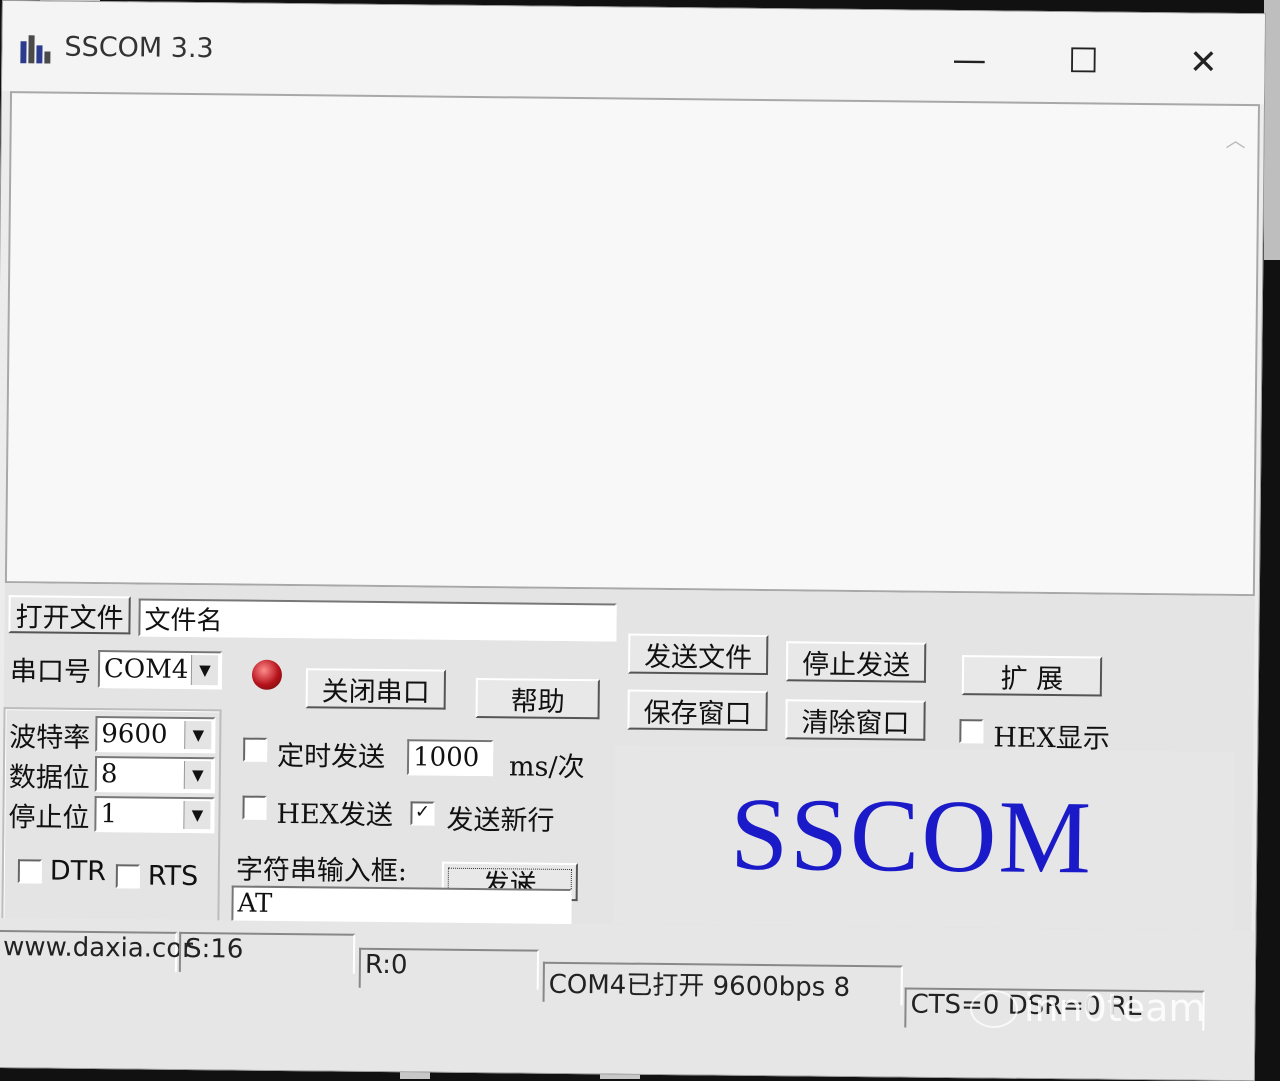 The width and height of the screenshot is (1280, 1081). I want to click on logo-area: SSCOM, so click(924, 837).